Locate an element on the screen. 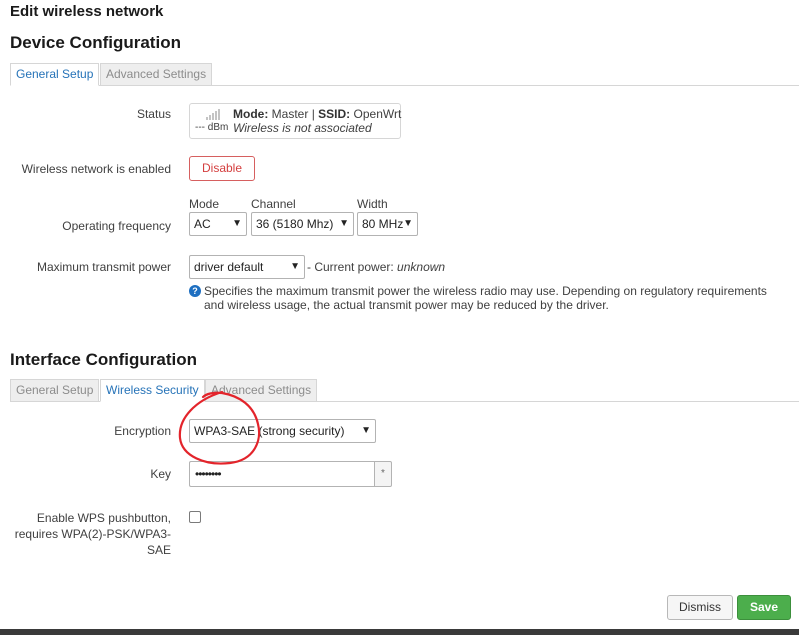  association-status: Wireless is not associated is located at coordinates (302, 128).